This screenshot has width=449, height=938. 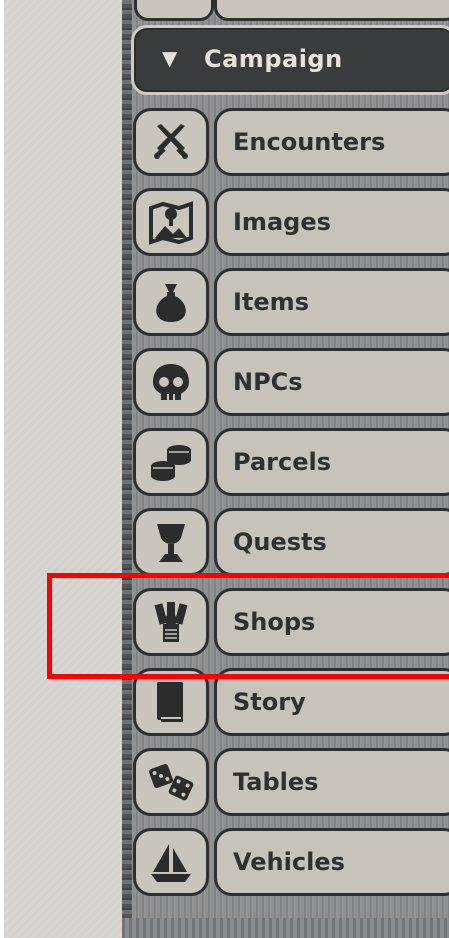 I want to click on sidebar-bottom-texture, so click(x=285, y=928).